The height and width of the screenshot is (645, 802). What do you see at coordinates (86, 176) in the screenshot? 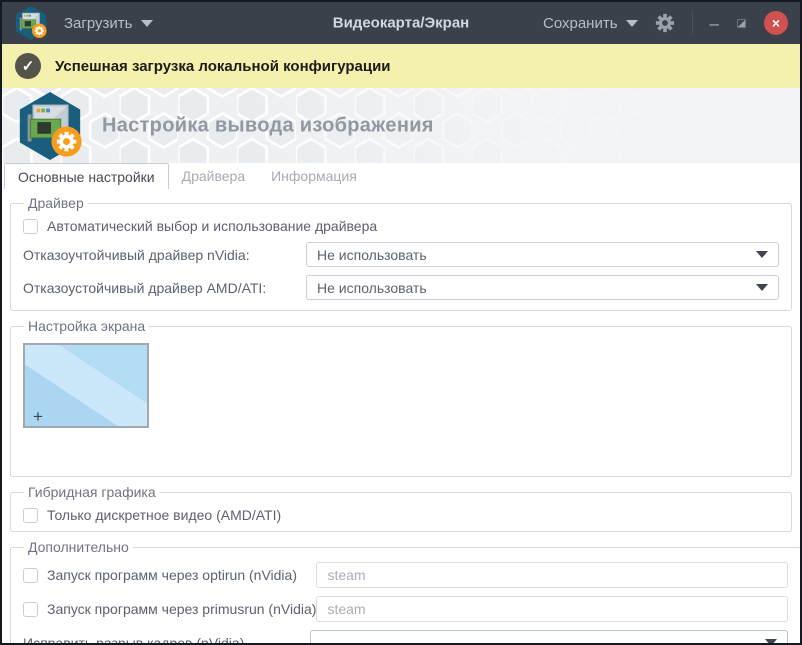
I see `tab-main-settings: Основные настройки` at bounding box center [86, 176].